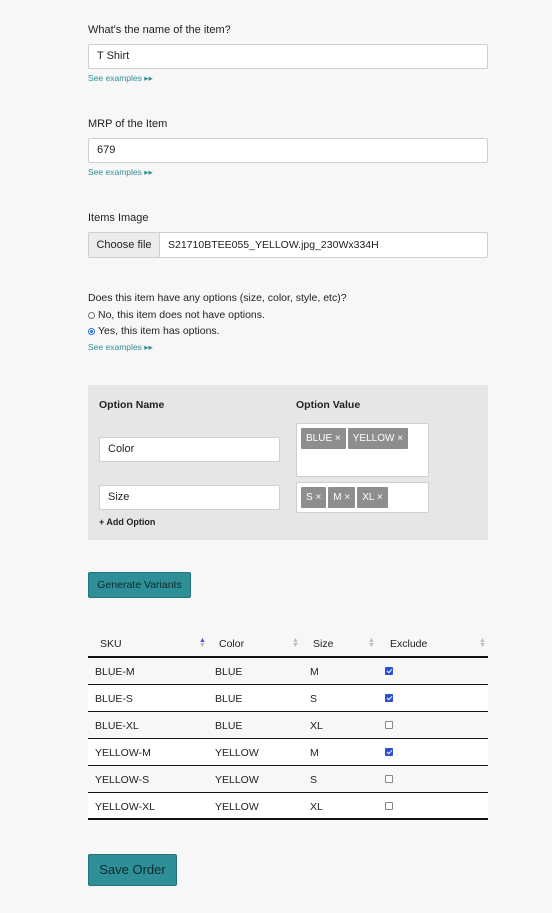  What do you see at coordinates (202, 643) in the screenshot?
I see `sku-sort-icon: ▲ ▼` at bounding box center [202, 643].